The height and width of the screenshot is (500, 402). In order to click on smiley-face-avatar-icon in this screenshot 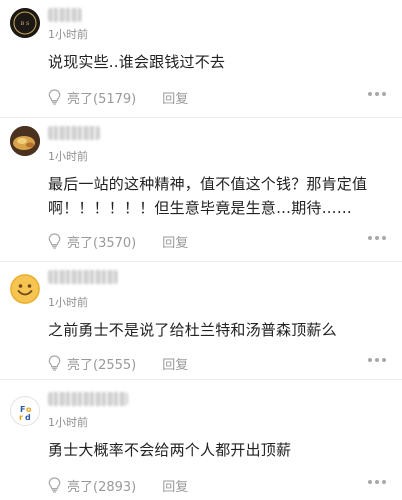, I will do `click(25, 289)`.